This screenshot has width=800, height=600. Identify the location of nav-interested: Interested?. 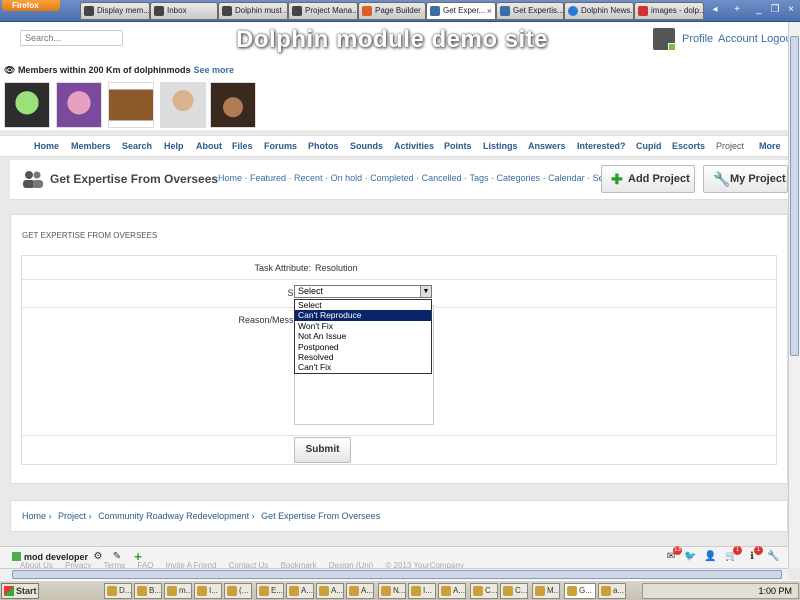
(601, 146).